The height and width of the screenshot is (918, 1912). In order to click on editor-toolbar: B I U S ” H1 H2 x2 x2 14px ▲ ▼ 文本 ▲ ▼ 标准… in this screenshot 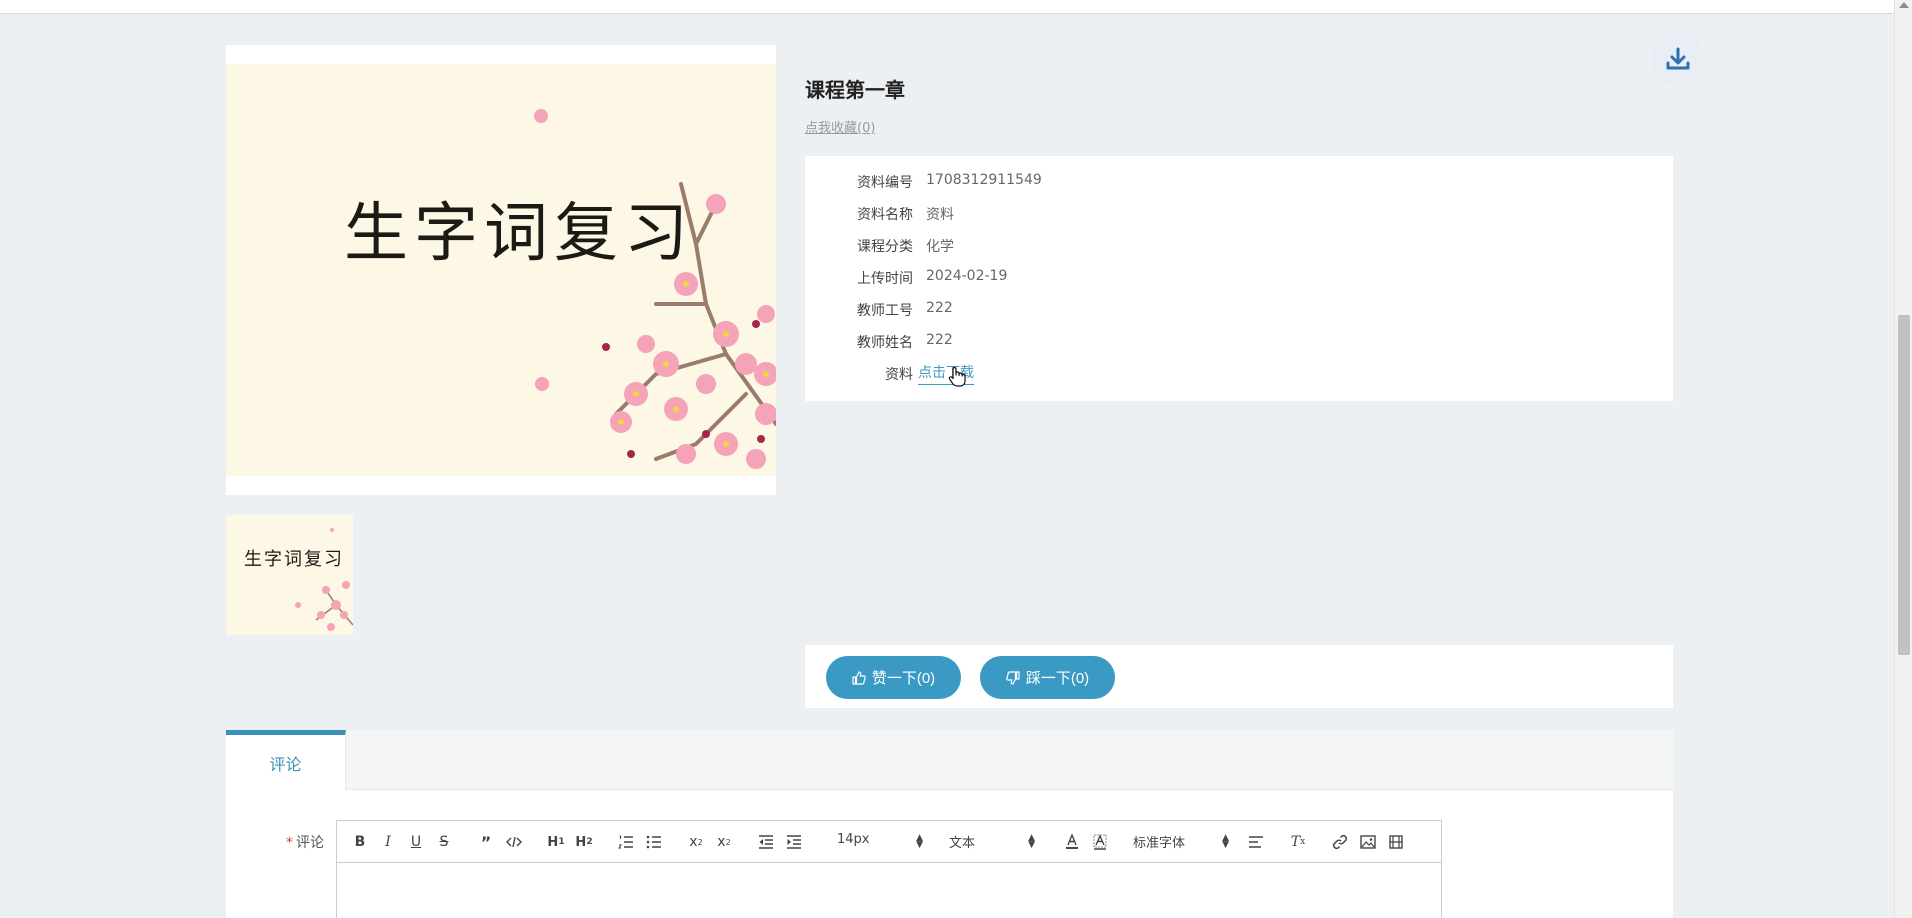, I will do `click(889, 842)`.